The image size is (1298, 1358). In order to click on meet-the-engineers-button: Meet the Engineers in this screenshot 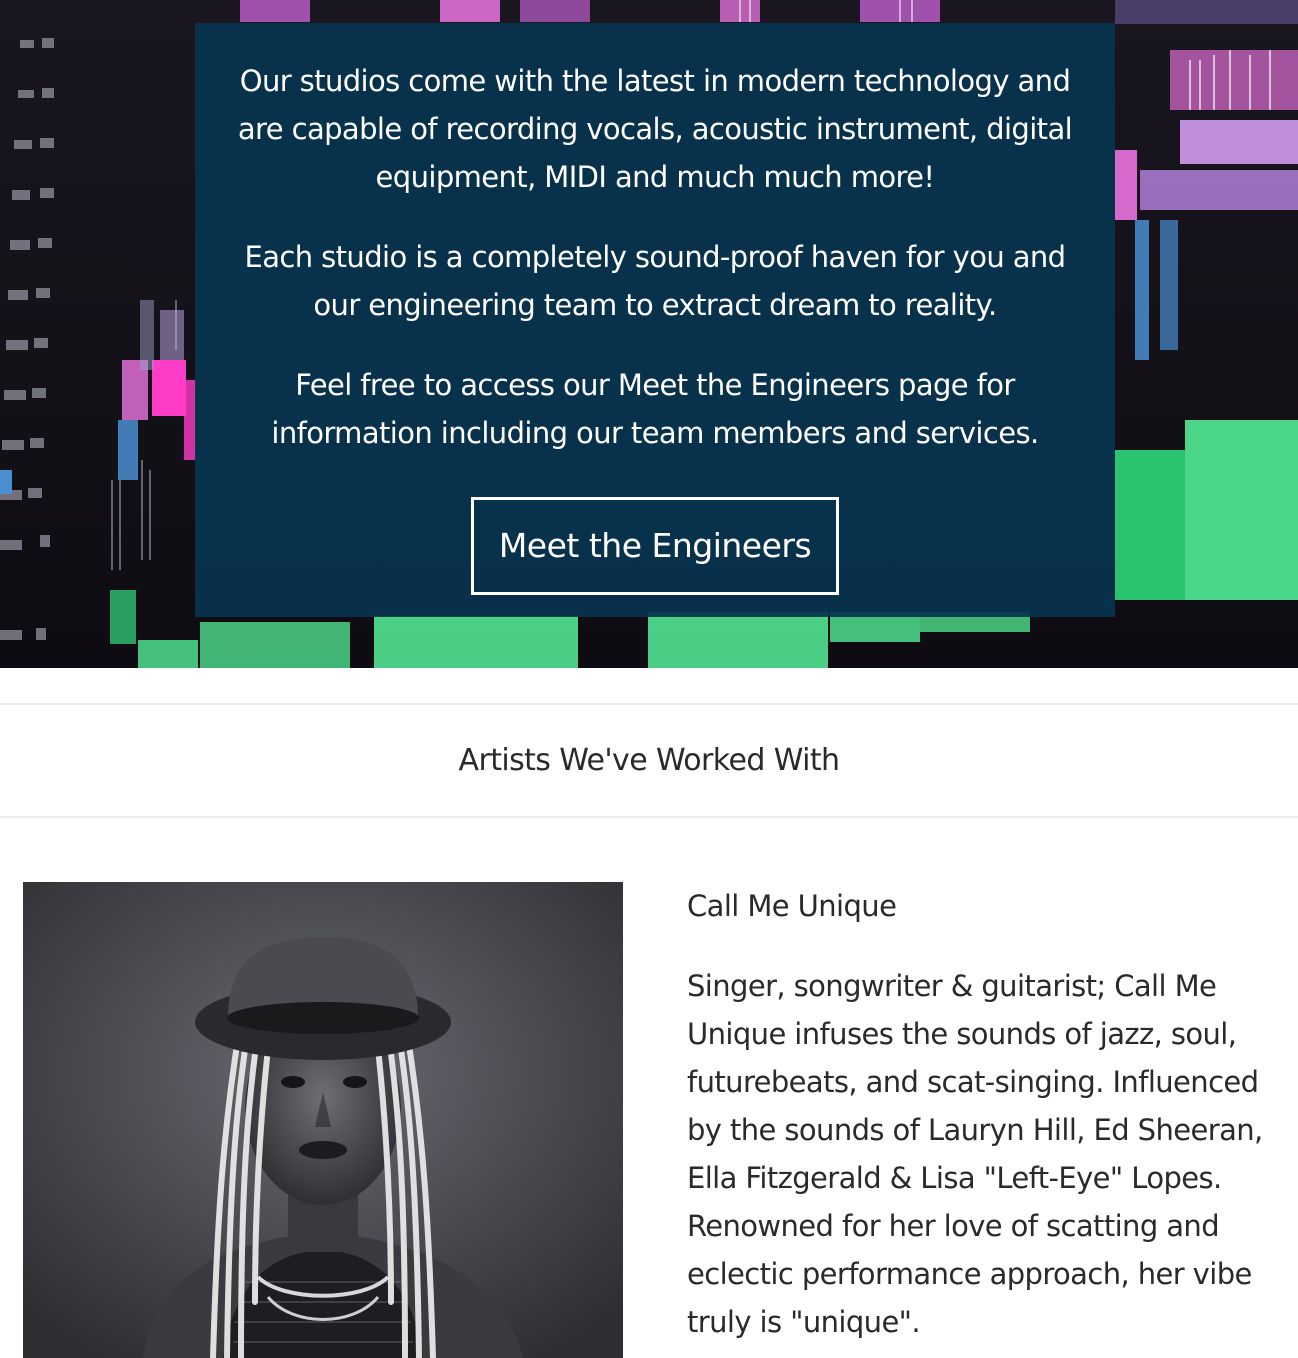, I will do `click(655, 546)`.